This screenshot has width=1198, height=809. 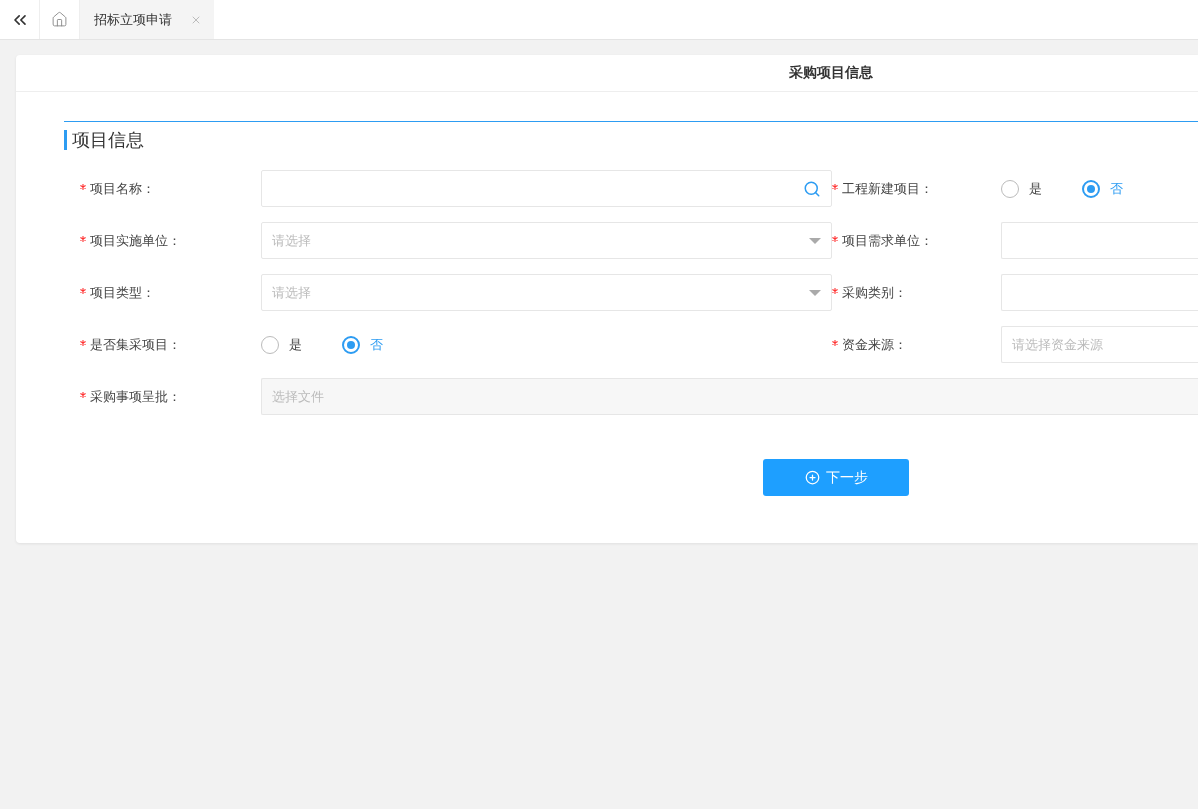 I want to click on field-label: 项目实施单位：, so click(x=170, y=240).